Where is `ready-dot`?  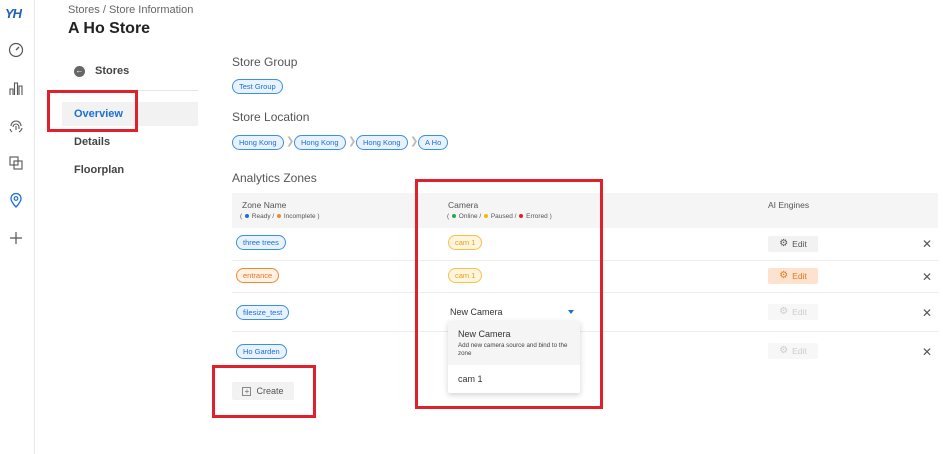
ready-dot is located at coordinates (246, 215).